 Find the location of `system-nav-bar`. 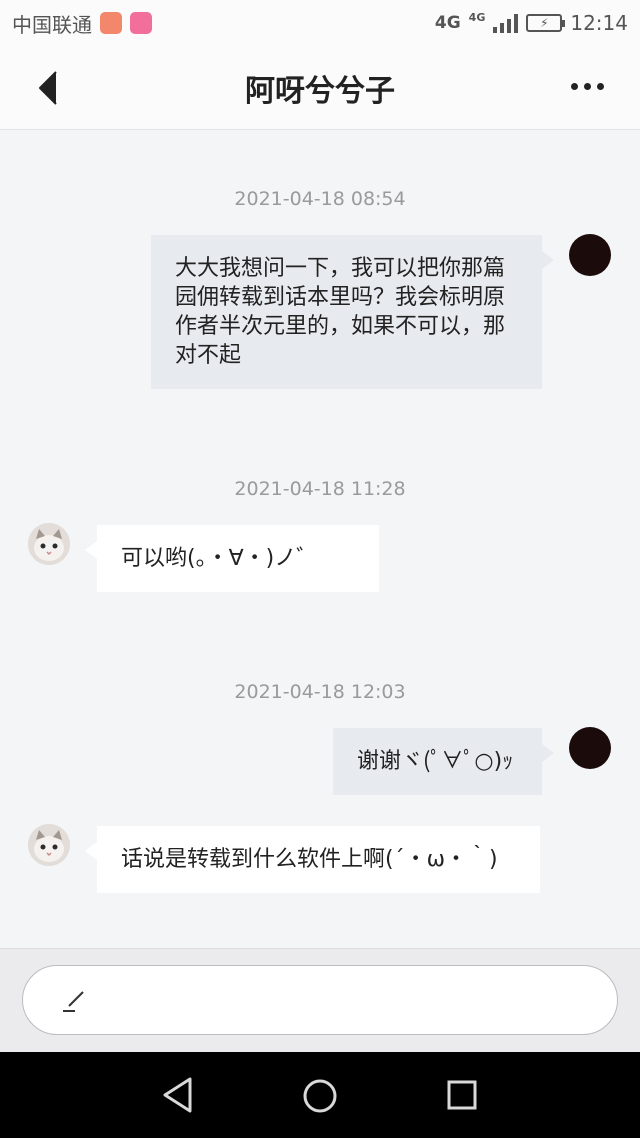

system-nav-bar is located at coordinates (320, 1095).